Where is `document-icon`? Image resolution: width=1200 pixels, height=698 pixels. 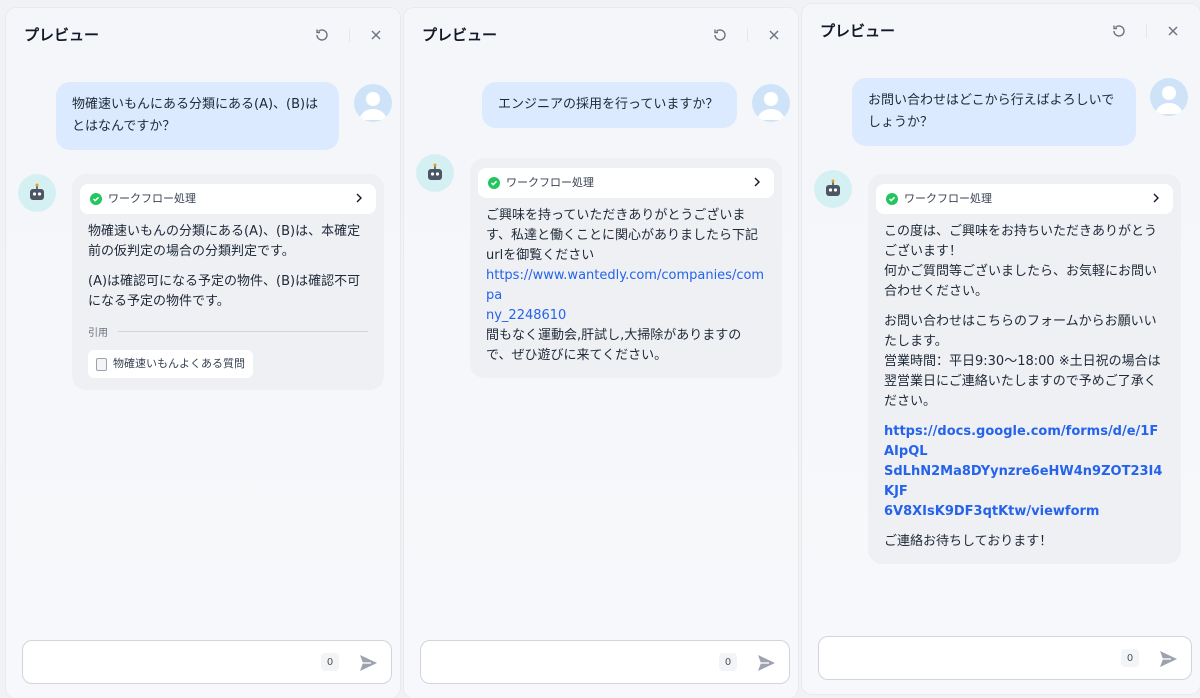
document-icon is located at coordinates (101, 364).